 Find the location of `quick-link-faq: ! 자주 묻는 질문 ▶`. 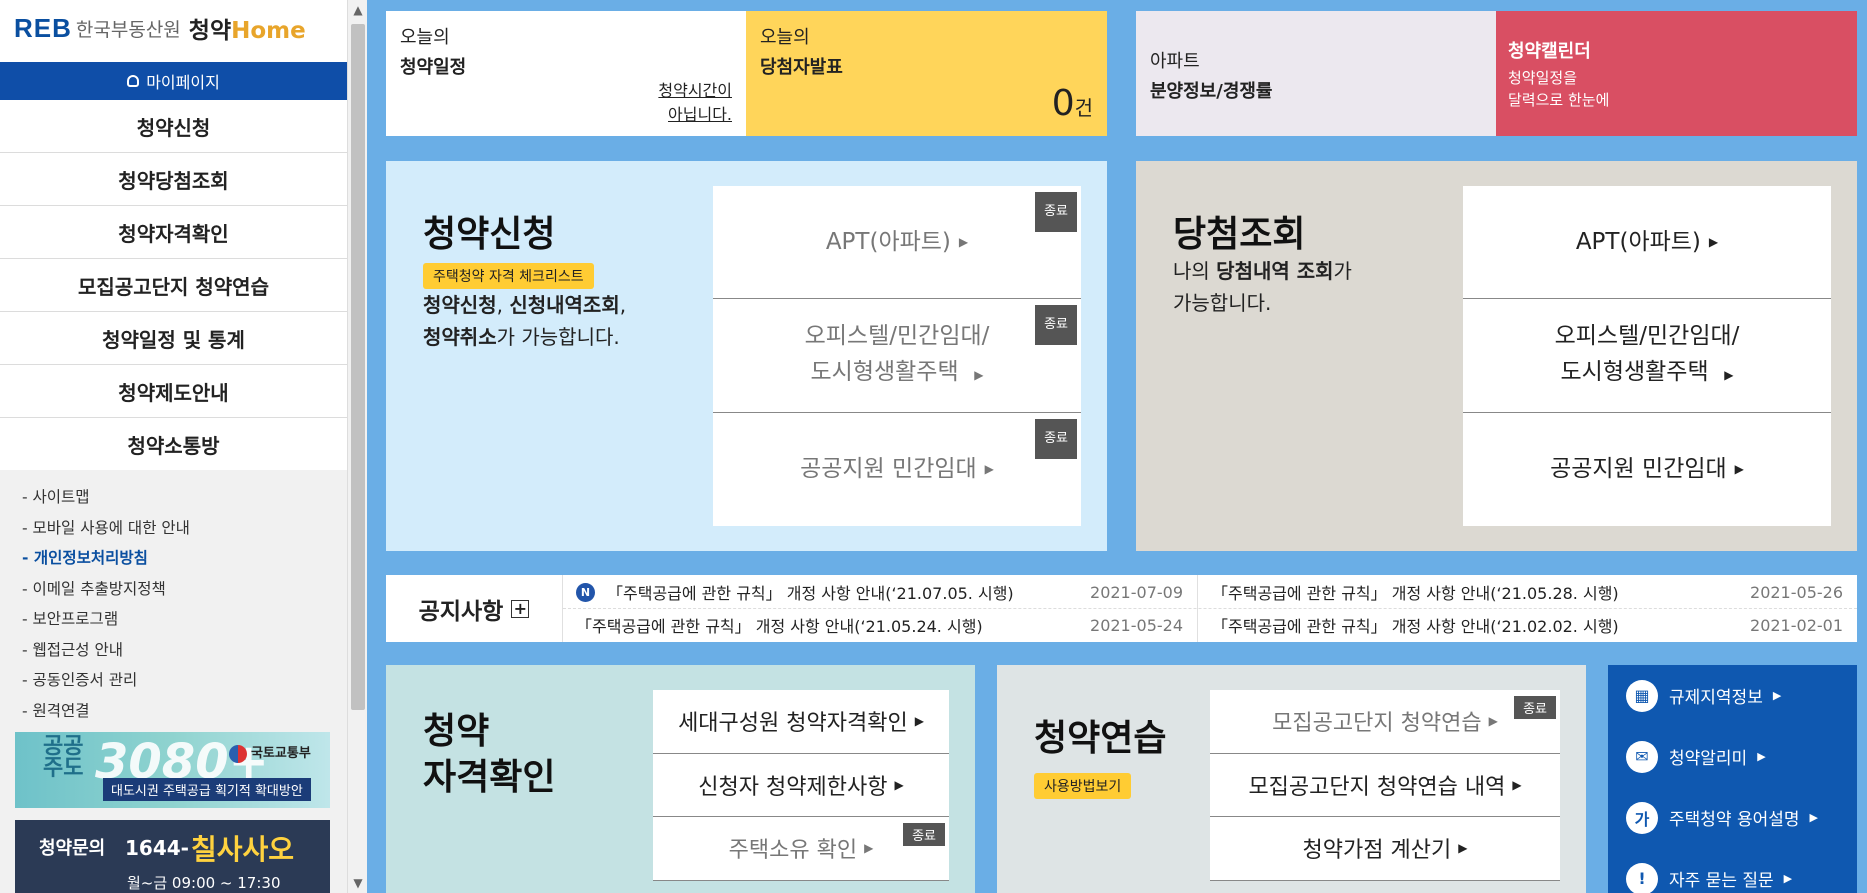

quick-link-faq: ! 자주 묻는 질문 ▶ is located at coordinates (1732, 870).